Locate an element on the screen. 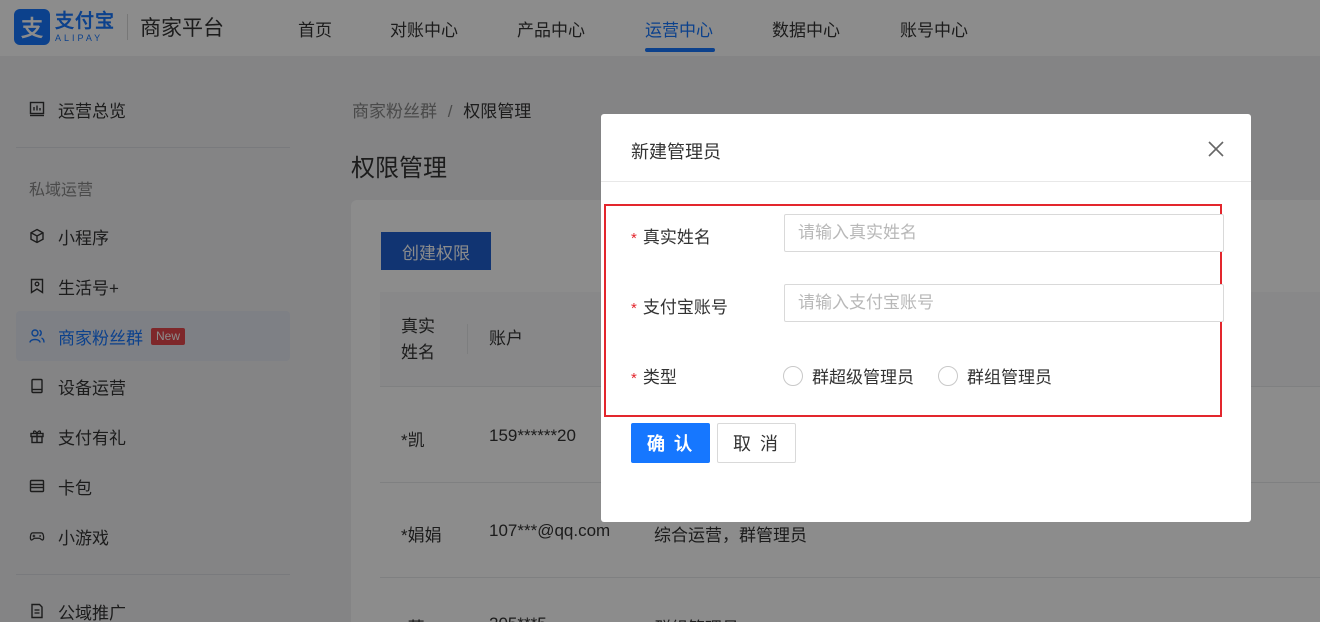 The width and height of the screenshot is (1320, 622). alipay-account-label-text: 支付宝账号 is located at coordinates (685, 307).